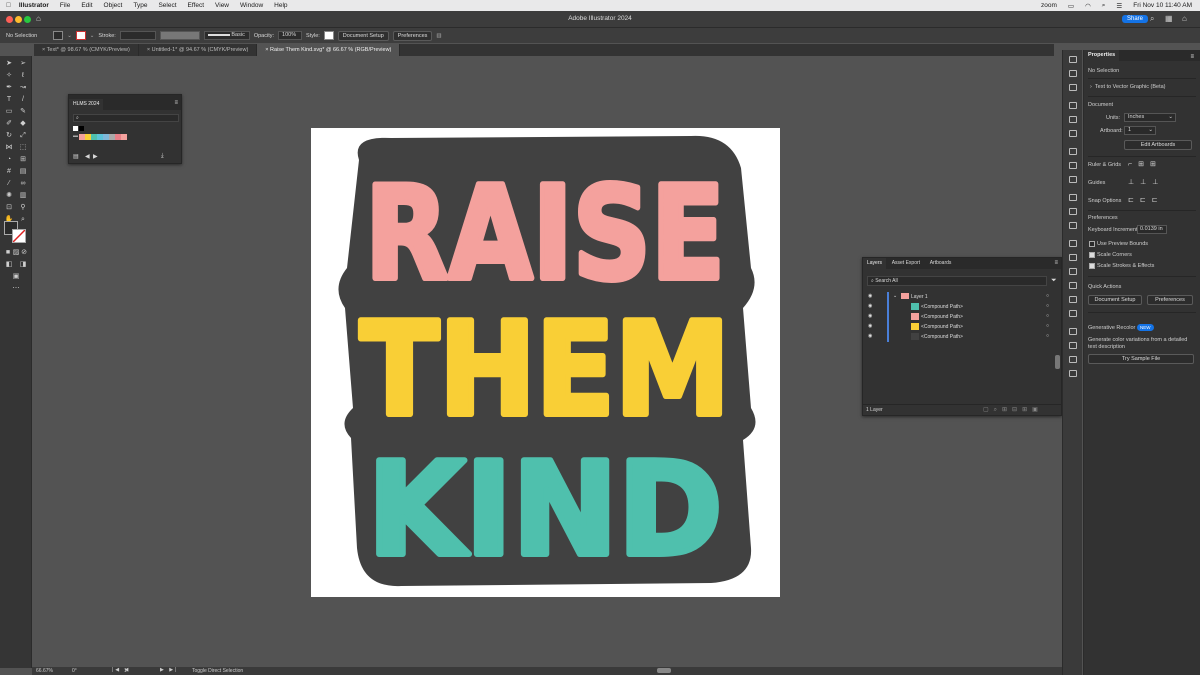 The image size is (1200, 675). What do you see at coordinates (1145, 164) in the screenshot?
I see `ruler-grid-toggles: ⌐⊞⊞` at bounding box center [1145, 164].